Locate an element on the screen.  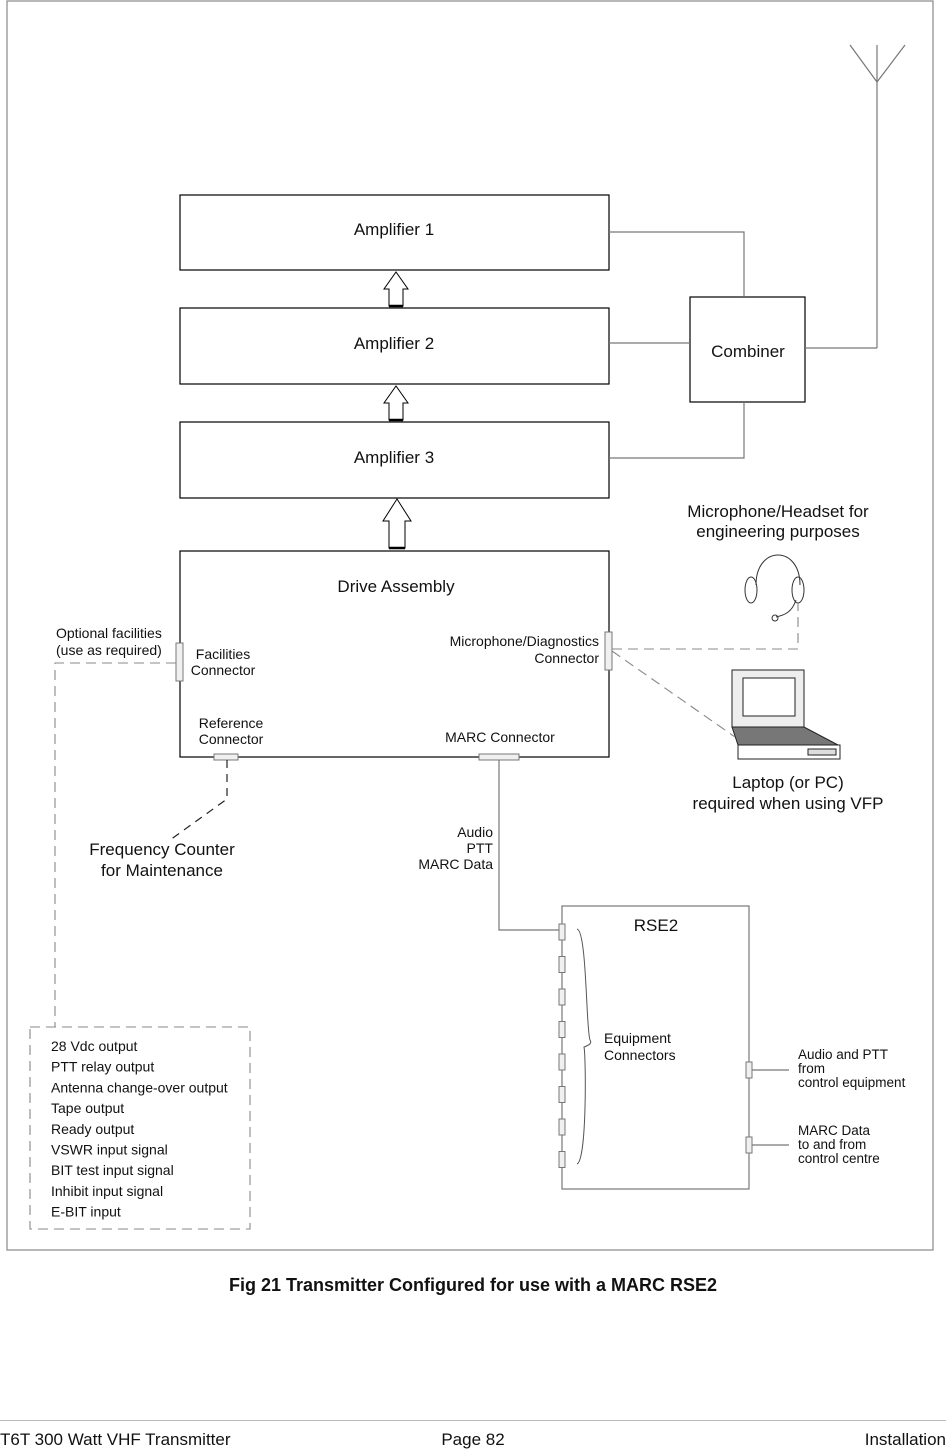
reference-connector-label-2: Connector is located at coordinates (231, 739).